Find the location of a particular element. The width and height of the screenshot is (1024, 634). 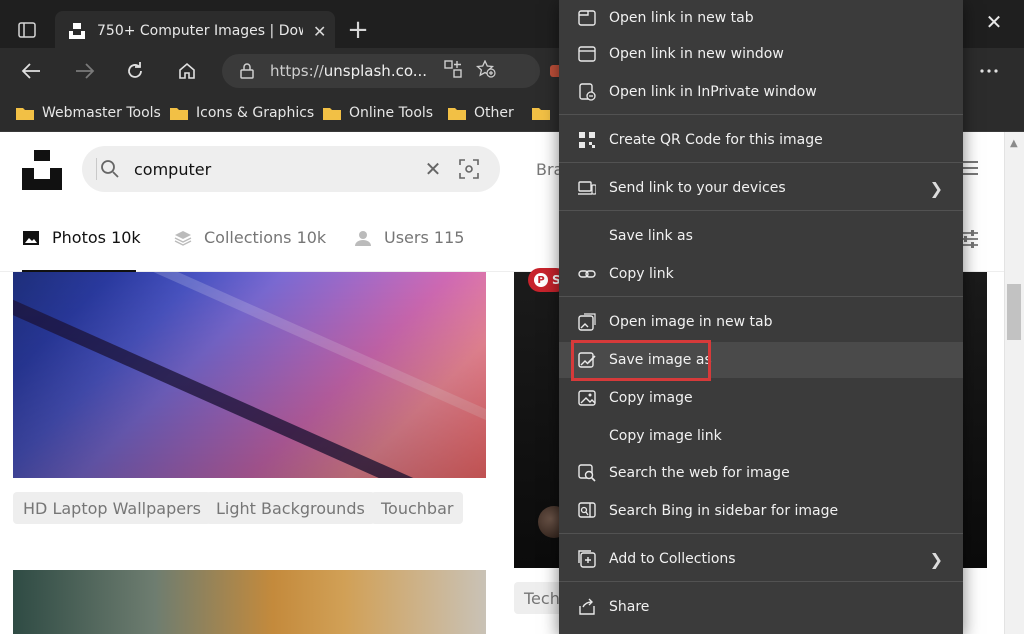

menu-search-bing-sidebar: Search Bing in sidebar for image is located at coordinates (761, 511).